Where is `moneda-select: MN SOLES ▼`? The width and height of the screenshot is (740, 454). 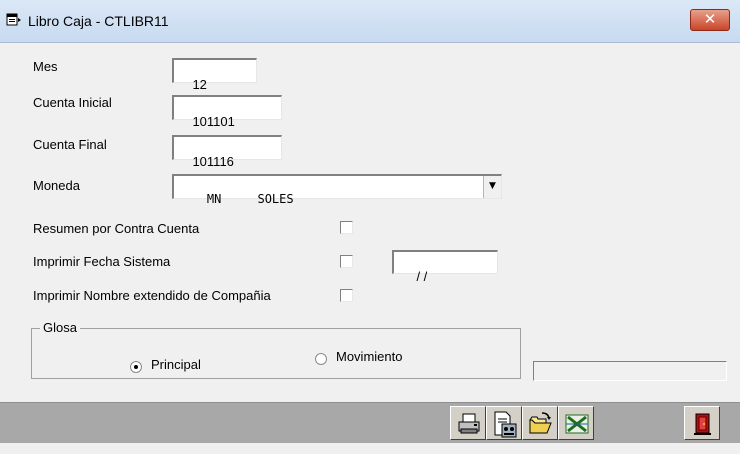
moneda-select: MN SOLES ▼ is located at coordinates (337, 190).